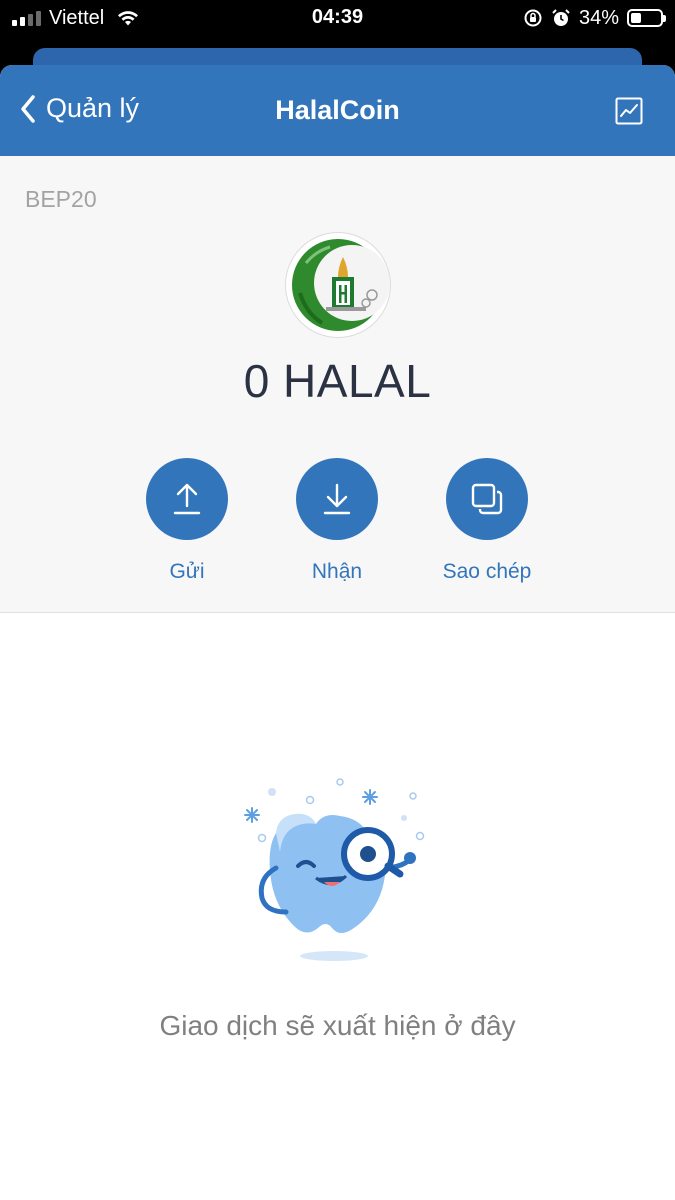 This screenshot has height=1200, width=675. What do you see at coordinates (636, 18) in the screenshot?
I see `battery-fill` at bounding box center [636, 18].